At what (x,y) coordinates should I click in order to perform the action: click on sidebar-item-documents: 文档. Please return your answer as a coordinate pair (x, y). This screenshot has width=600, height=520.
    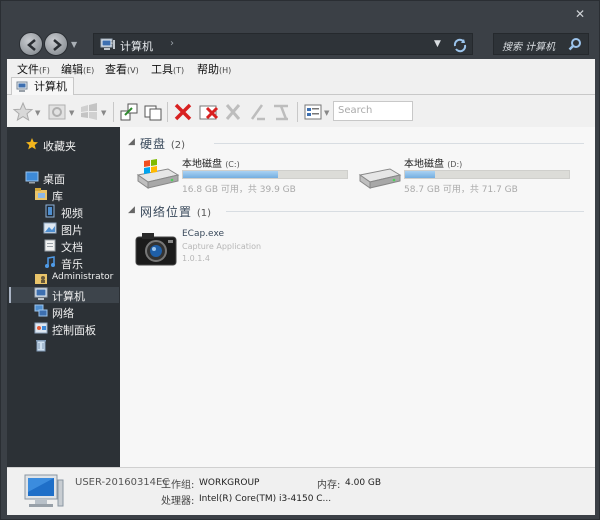
    Looking at the image, I should click on (81, 246).